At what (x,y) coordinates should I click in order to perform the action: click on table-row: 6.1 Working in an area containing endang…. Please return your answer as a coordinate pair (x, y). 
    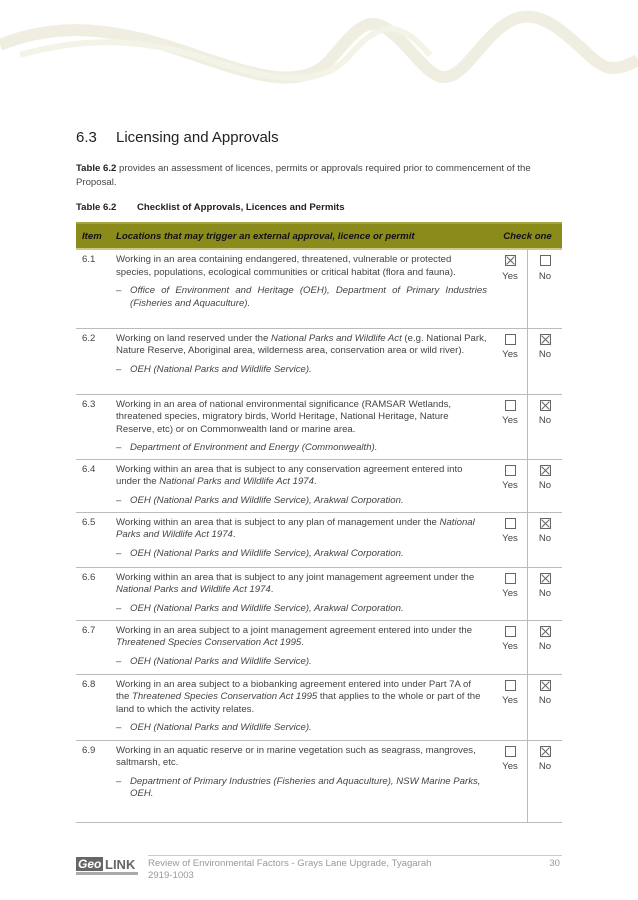
    Looking at the image, I should click on (319, 289).